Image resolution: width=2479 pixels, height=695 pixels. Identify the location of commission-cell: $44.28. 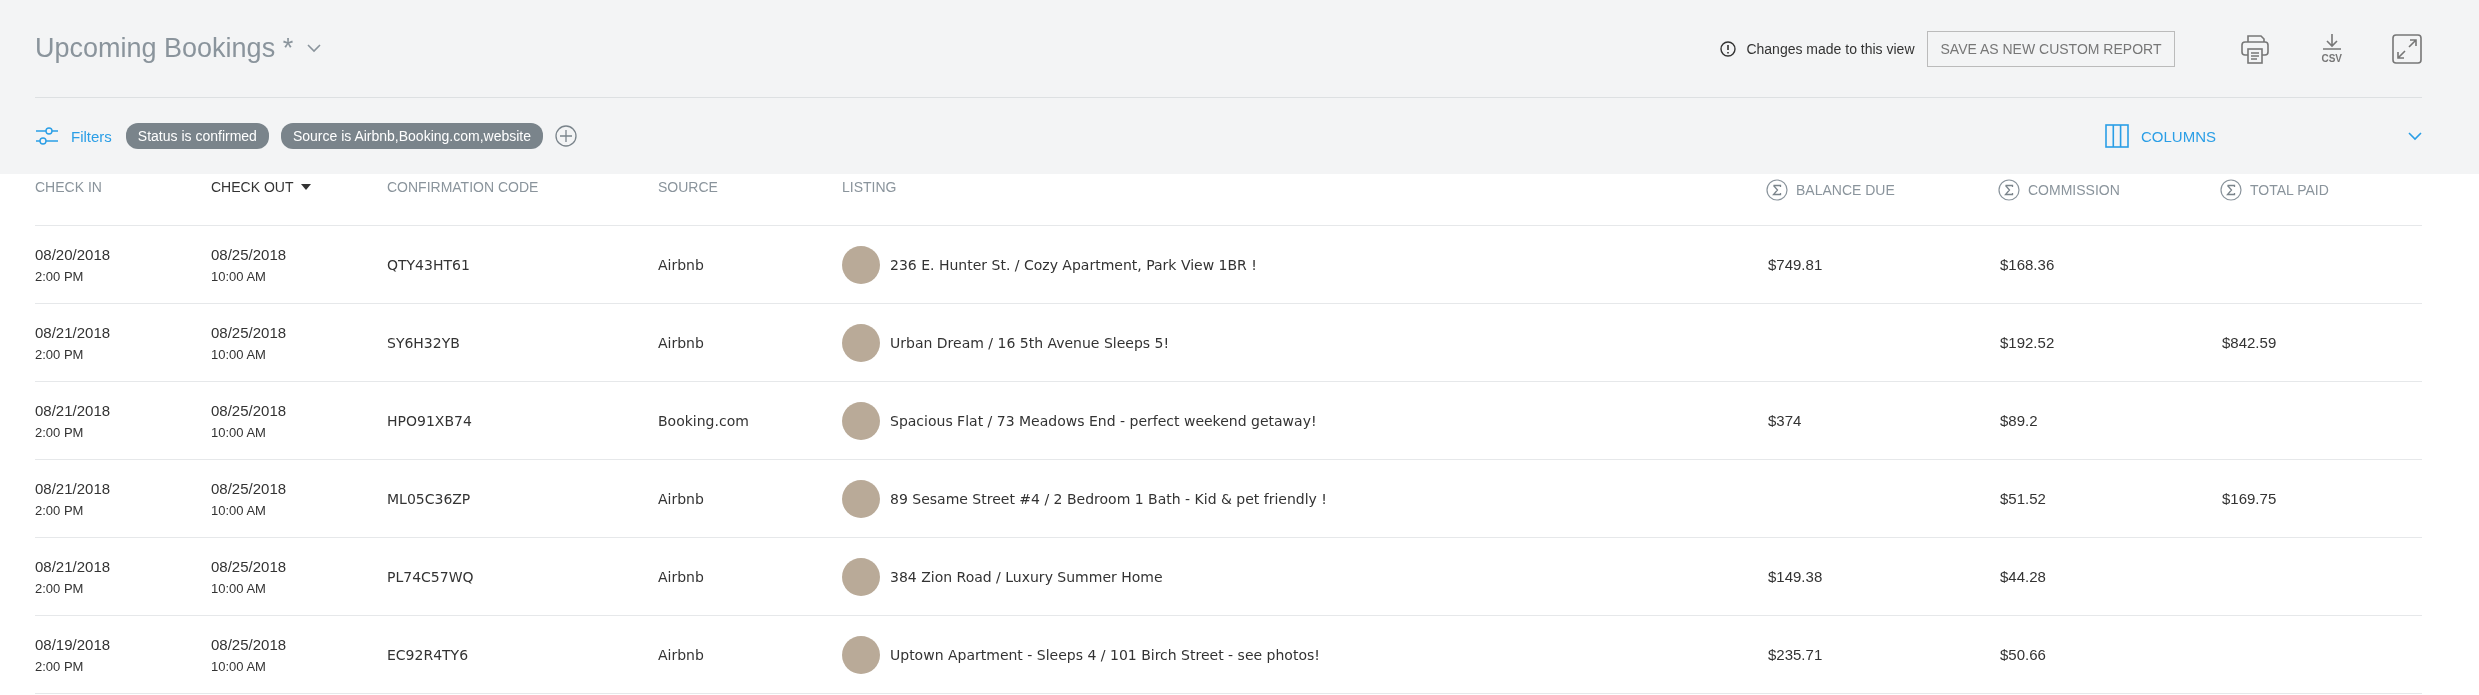
(2023, 576).